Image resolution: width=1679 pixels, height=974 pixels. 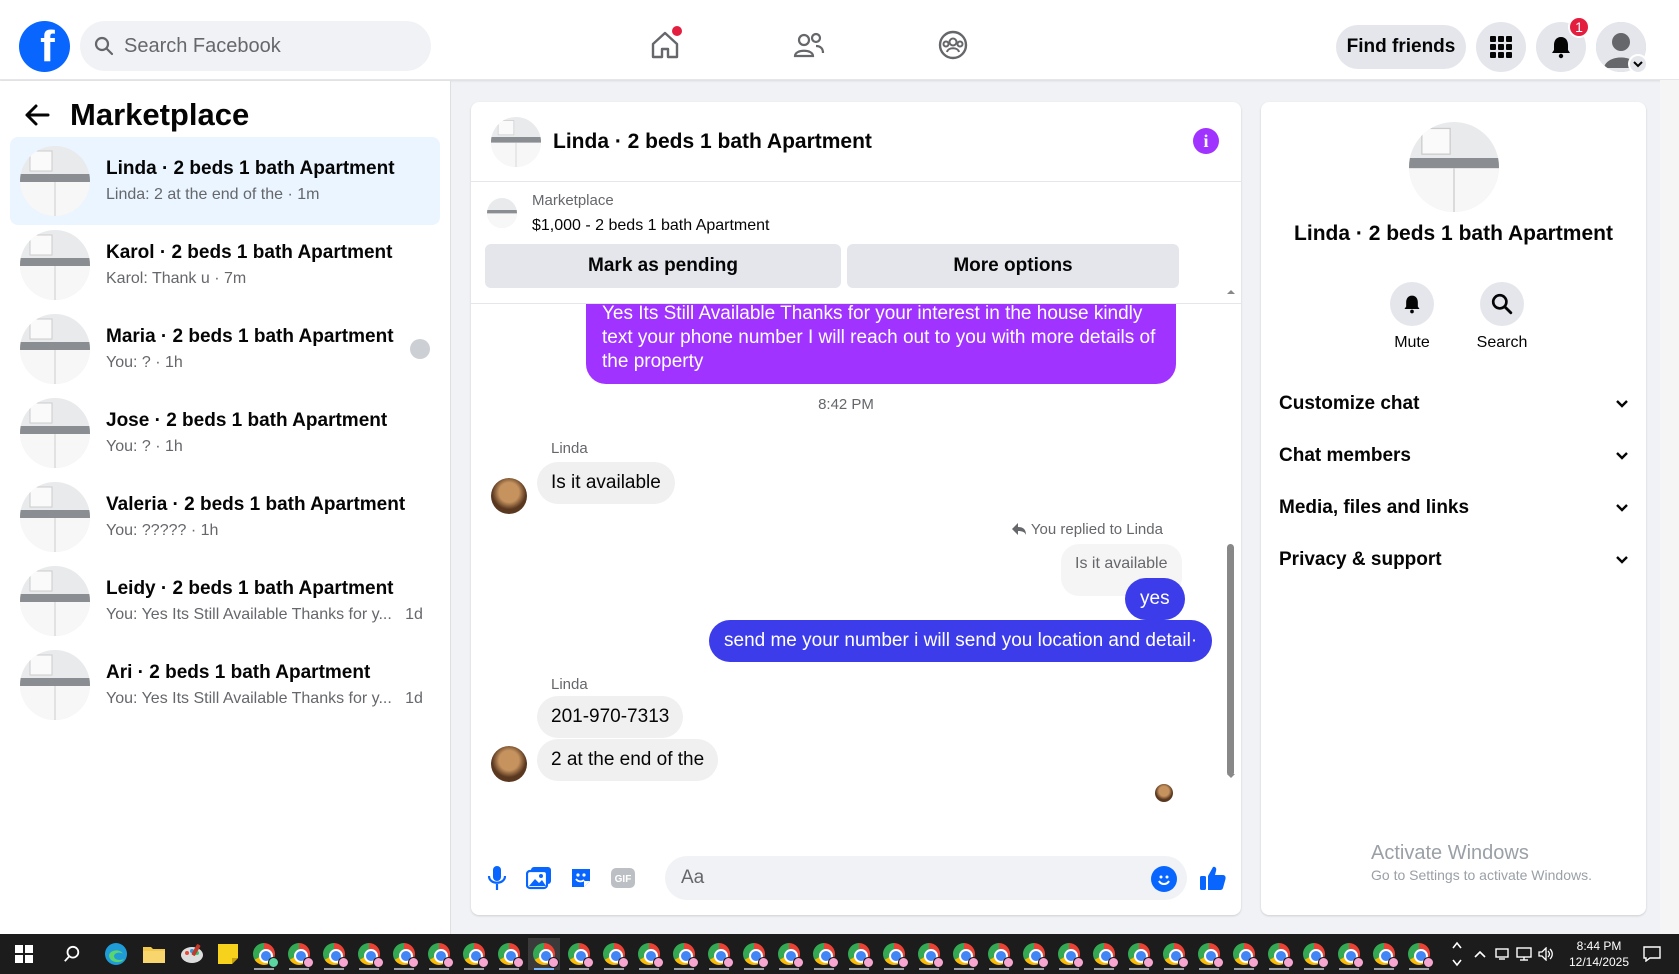 What do you see at coordinates (628, 760) in the screenshot?
I see `incoming-message: 2 at the end of the` at bounding box center [628, 760].